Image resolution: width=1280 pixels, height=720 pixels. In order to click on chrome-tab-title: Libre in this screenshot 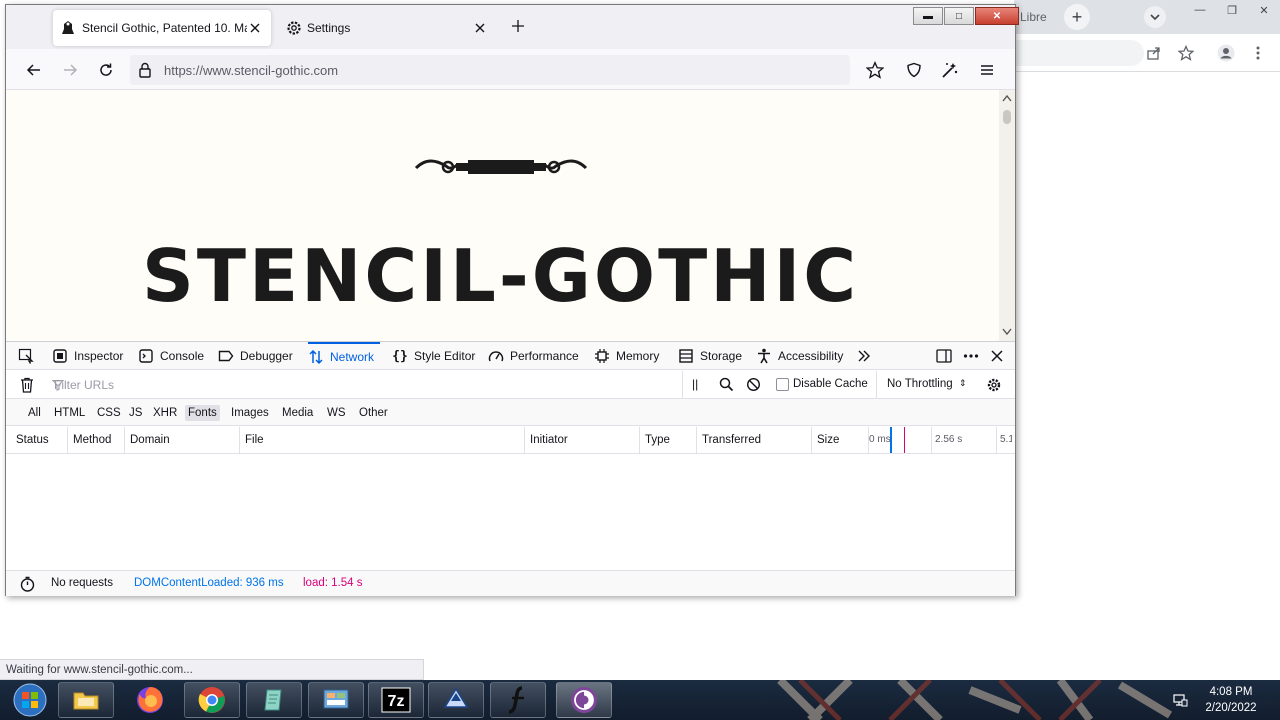, I will do `click(1033, 17)`.